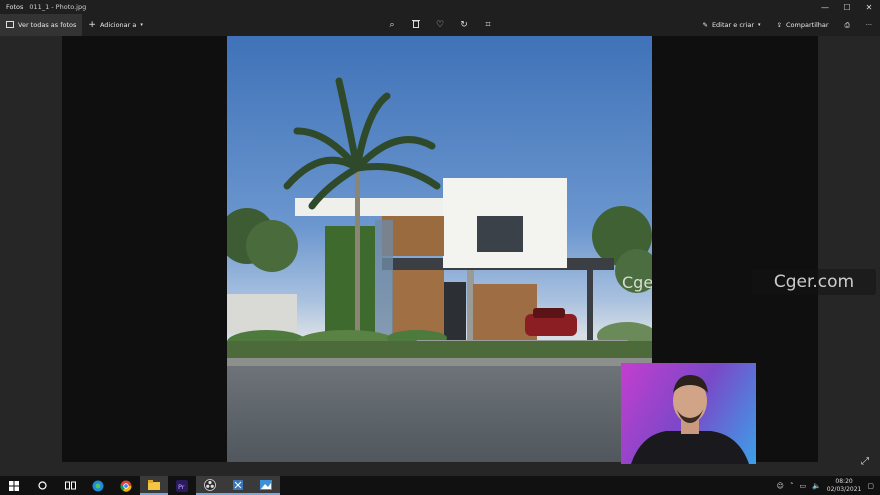 Image resolution: width=880 pixels, height=495 pixels. I want to click on share-label: Compartilhar, so click(807, 25).